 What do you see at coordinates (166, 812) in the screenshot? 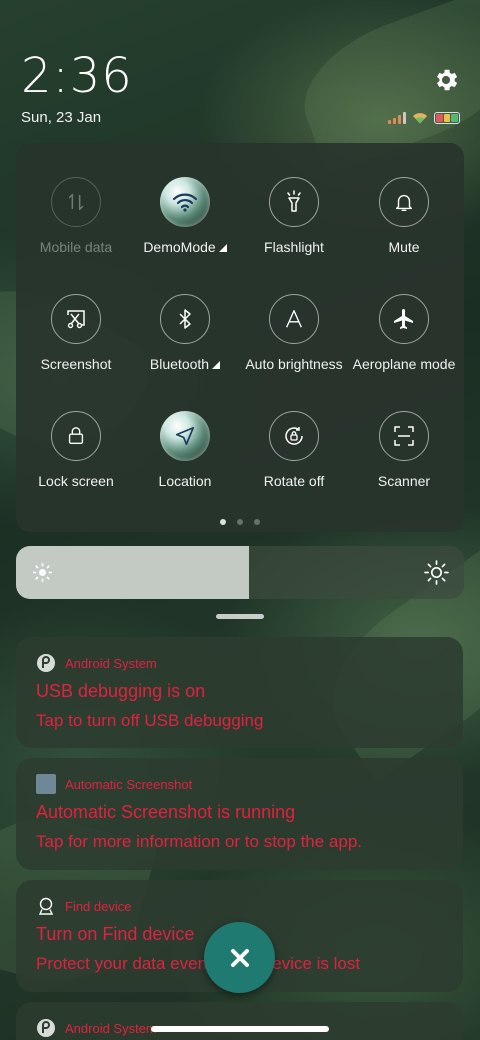
I see `notification-title: Automatic Screenshot is running` at bounding box center [166, 812].